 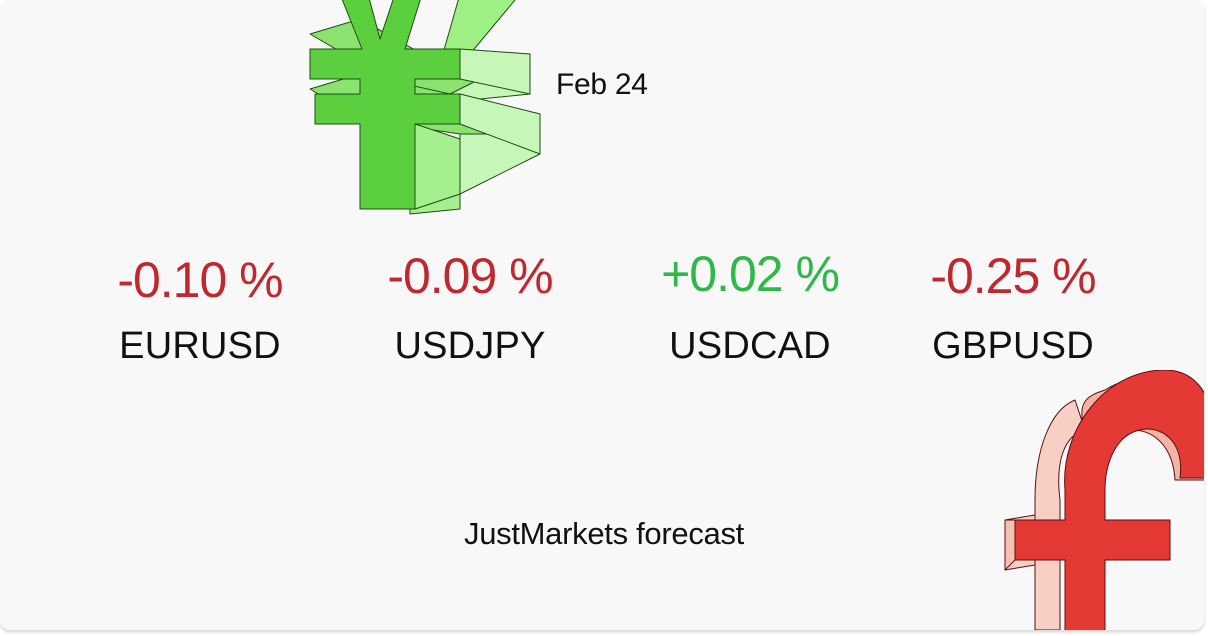 I want to click on pair-symbol: USDCAD, so click(x=750, y=346).